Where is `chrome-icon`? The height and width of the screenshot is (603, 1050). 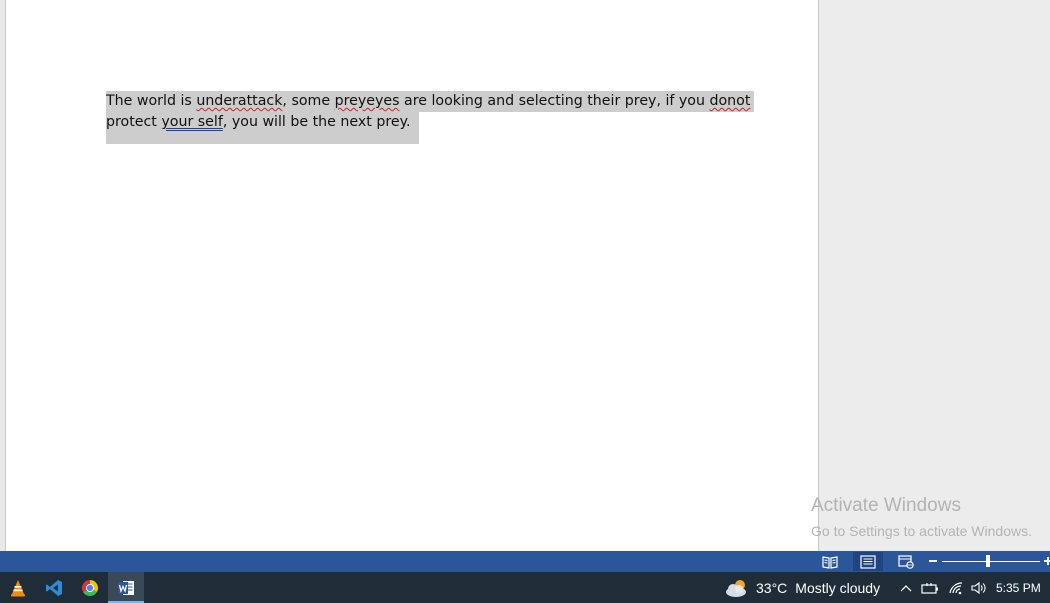
chrome-icon is located at coordinates (90, 587).